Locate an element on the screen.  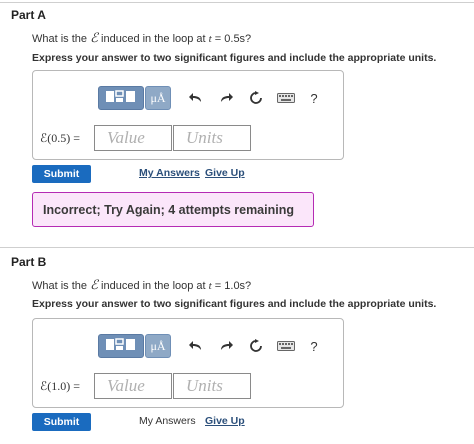
part-a-equation-row: ℰ(0.5) = Value Units is located at coordinates (145, 138).